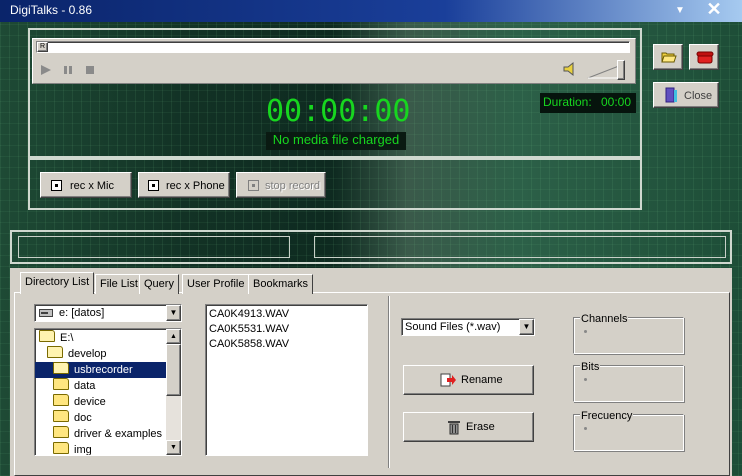 This screenshot has height=476, width=742. I want to click on tab-query: Query, so click(159, 284).